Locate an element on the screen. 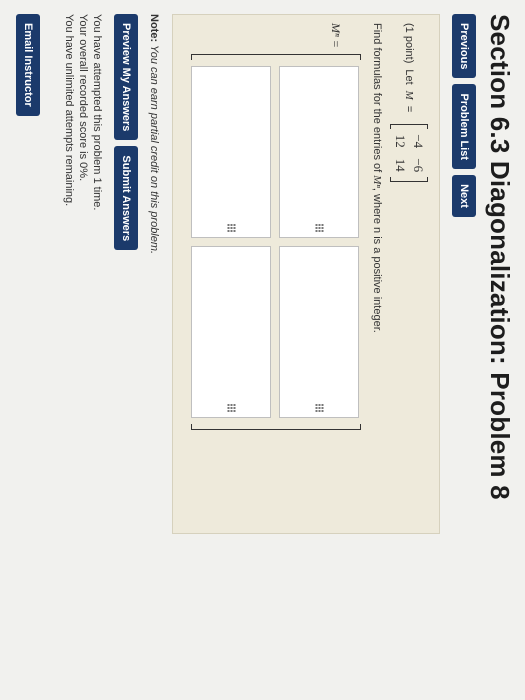 The width and height of the screenshot is (525, 700). equals-sign: = is located at coordinates (409, 109).